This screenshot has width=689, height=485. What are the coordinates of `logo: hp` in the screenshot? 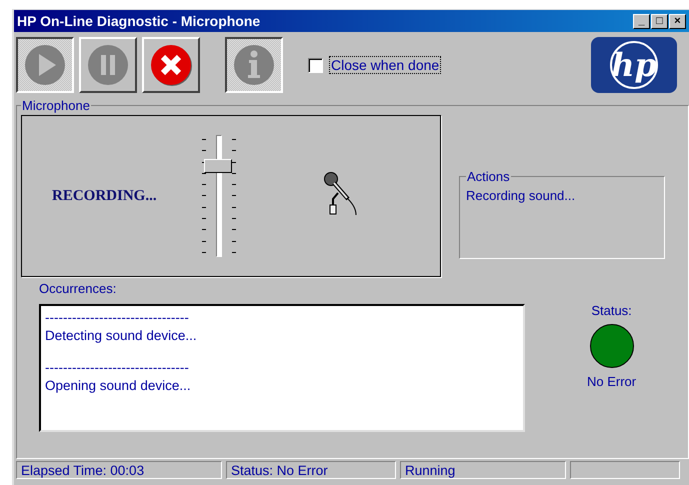 It's located at (634, 65).